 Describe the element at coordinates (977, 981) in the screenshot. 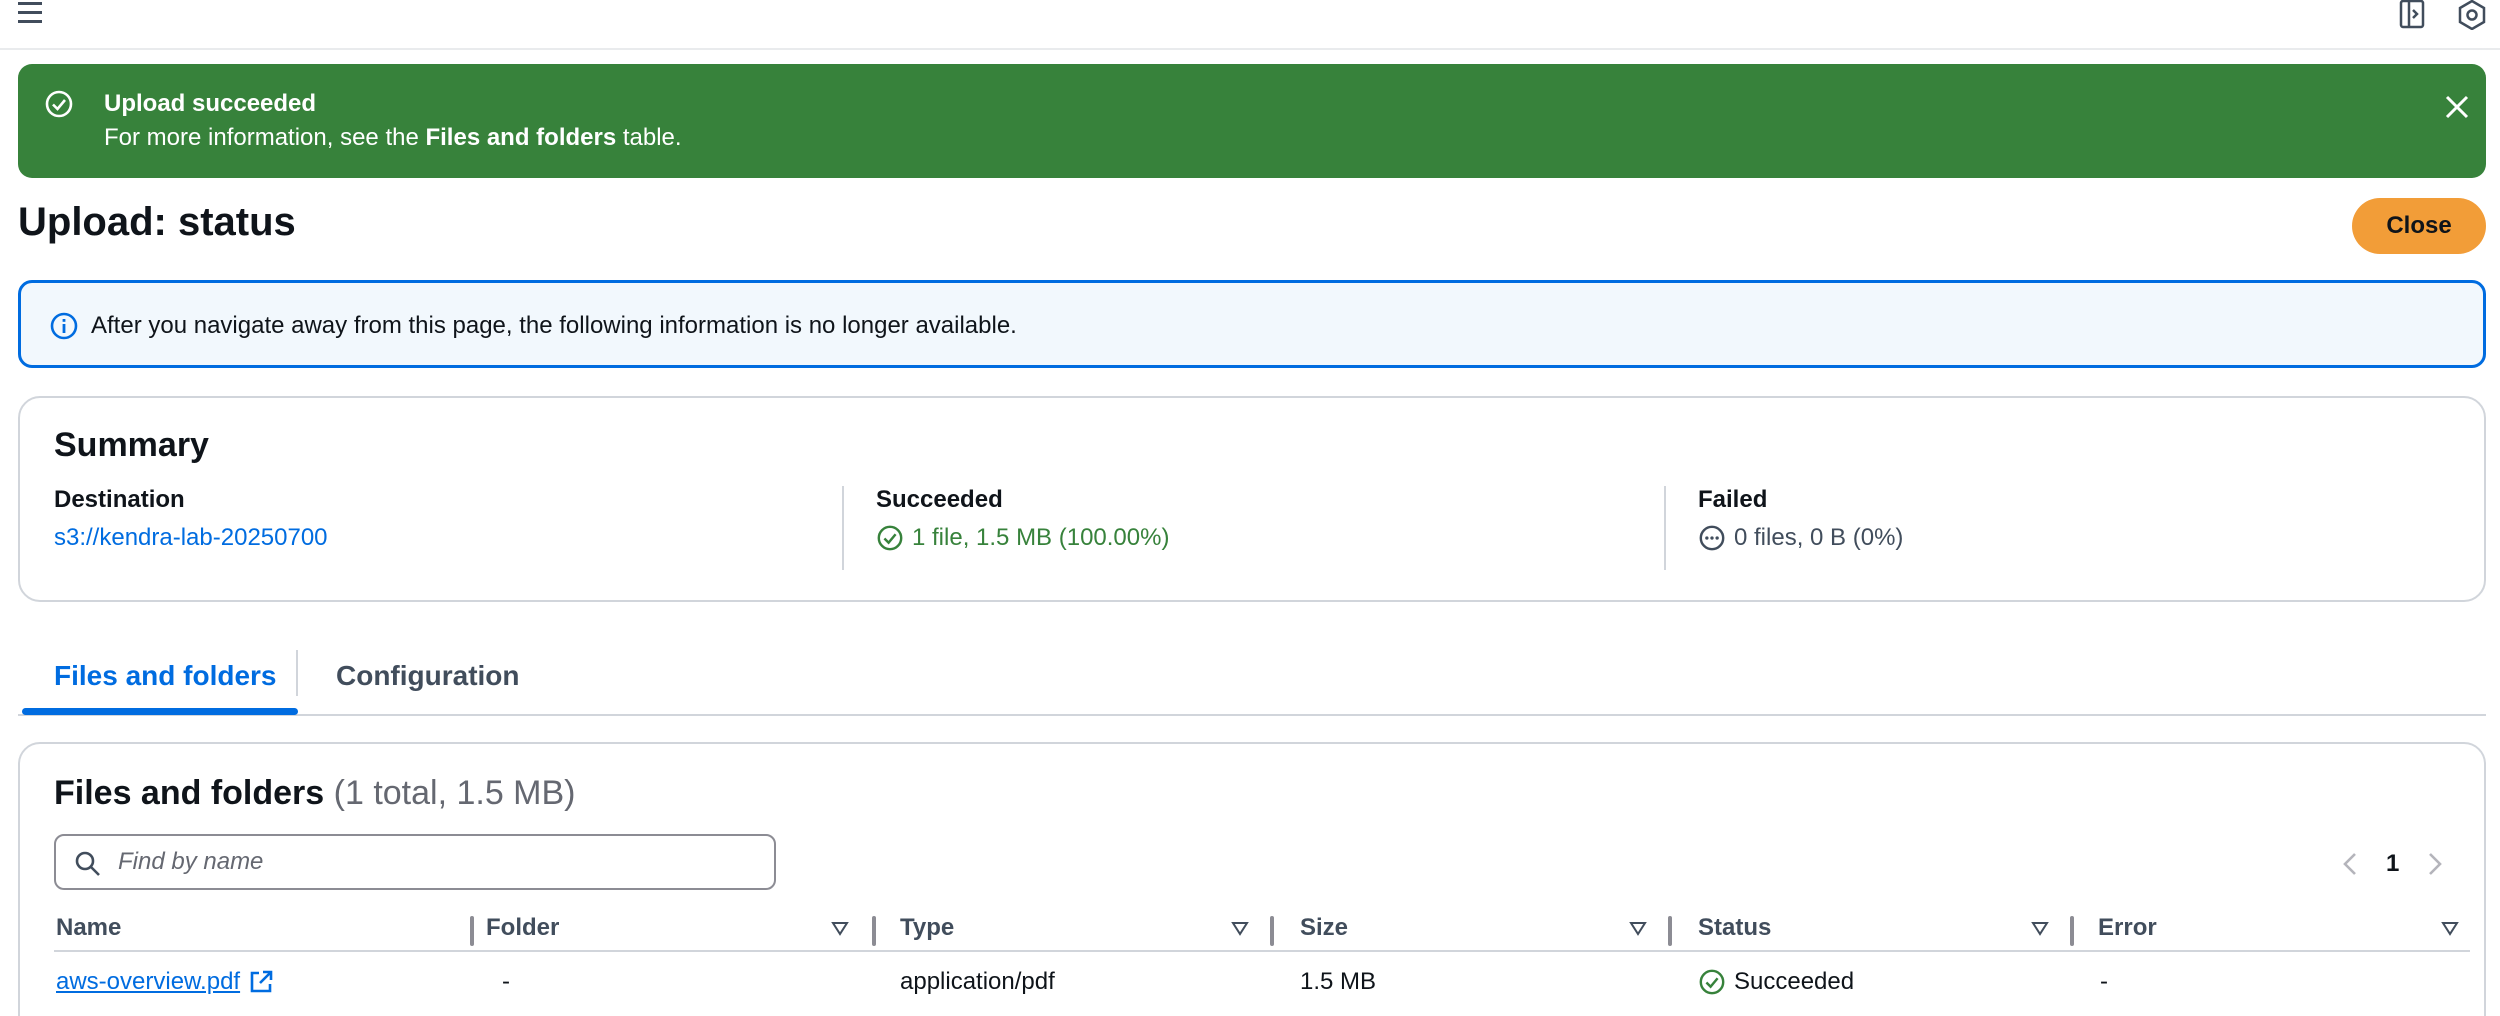

I see `cell-type: application/pdf` at that location.